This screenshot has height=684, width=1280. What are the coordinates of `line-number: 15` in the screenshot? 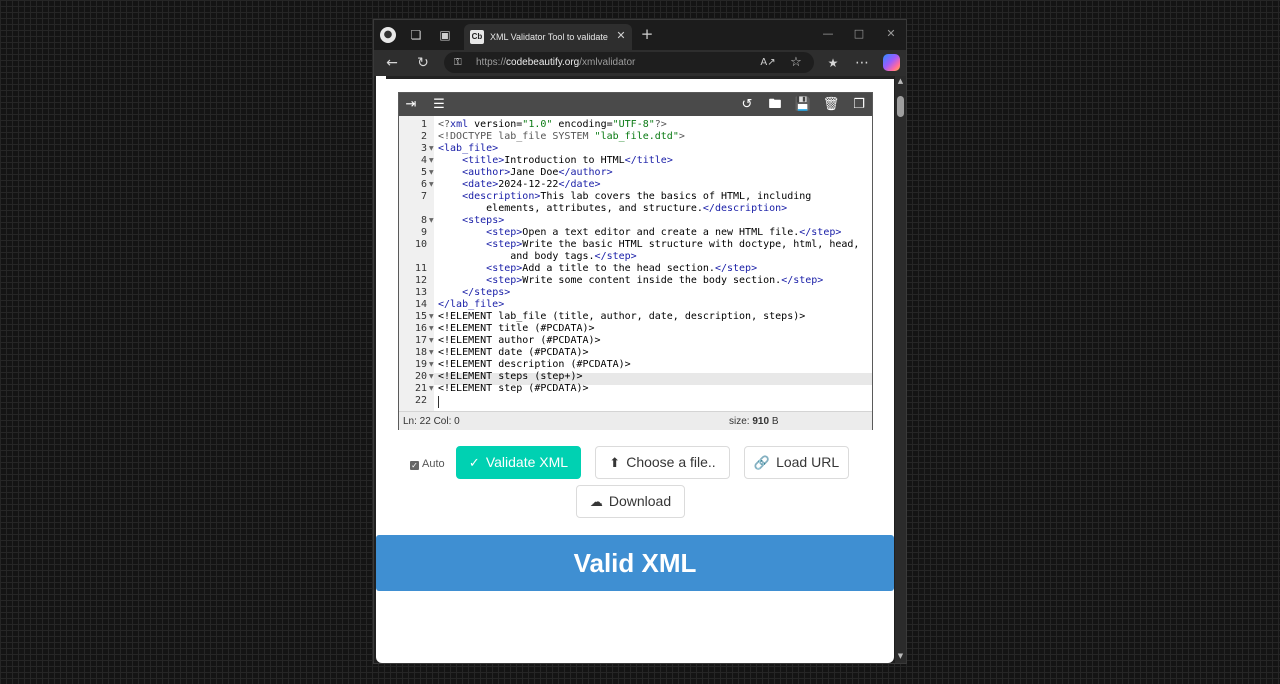 It's located at (420, 316).